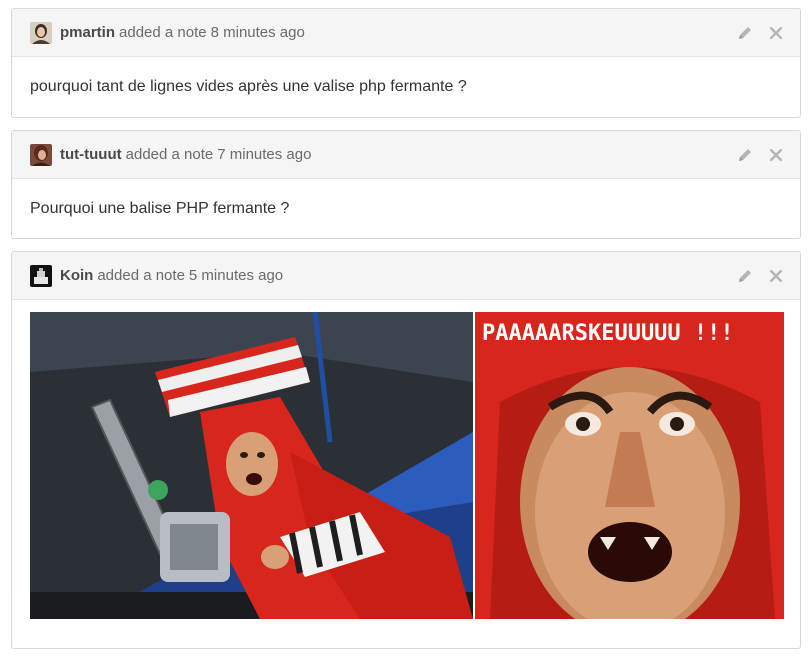  Describe the element at coordinates (406, 33) in the screenshot. I see `note-header: pmartin added a note 8 minutes ago` at that location.